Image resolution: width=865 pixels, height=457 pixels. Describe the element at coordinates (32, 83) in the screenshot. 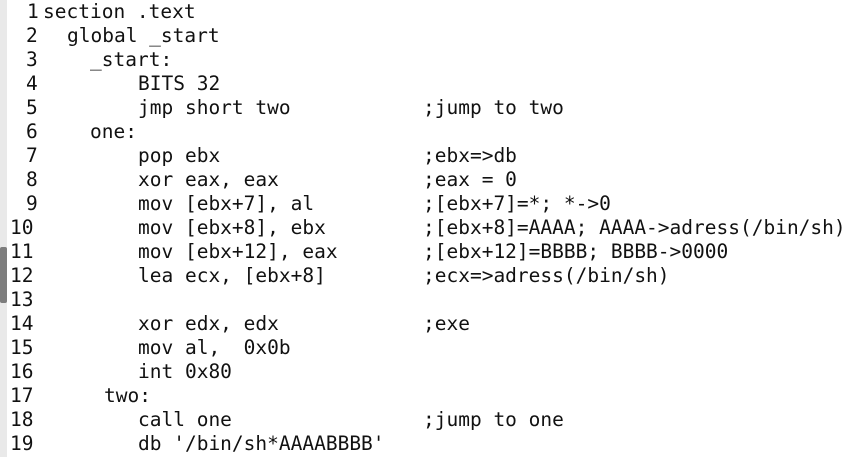

I see `line-number: 4` at that location.